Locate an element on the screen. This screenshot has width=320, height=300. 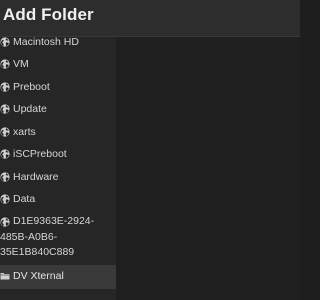
sidebar-item-label: Data is located at coordinates (24, 199).